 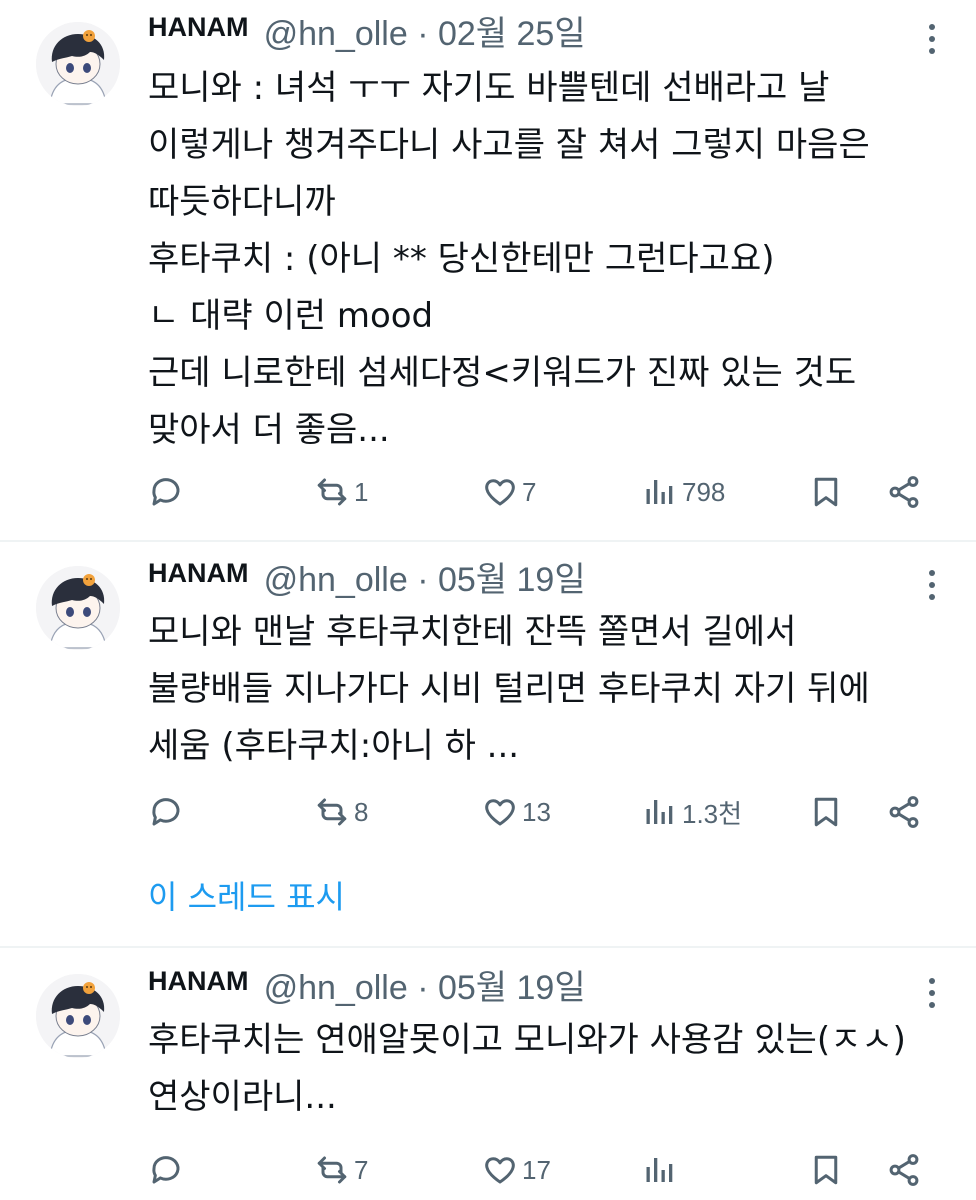 I want to click on retweet-count: 7, so click(x=361, y=1169).